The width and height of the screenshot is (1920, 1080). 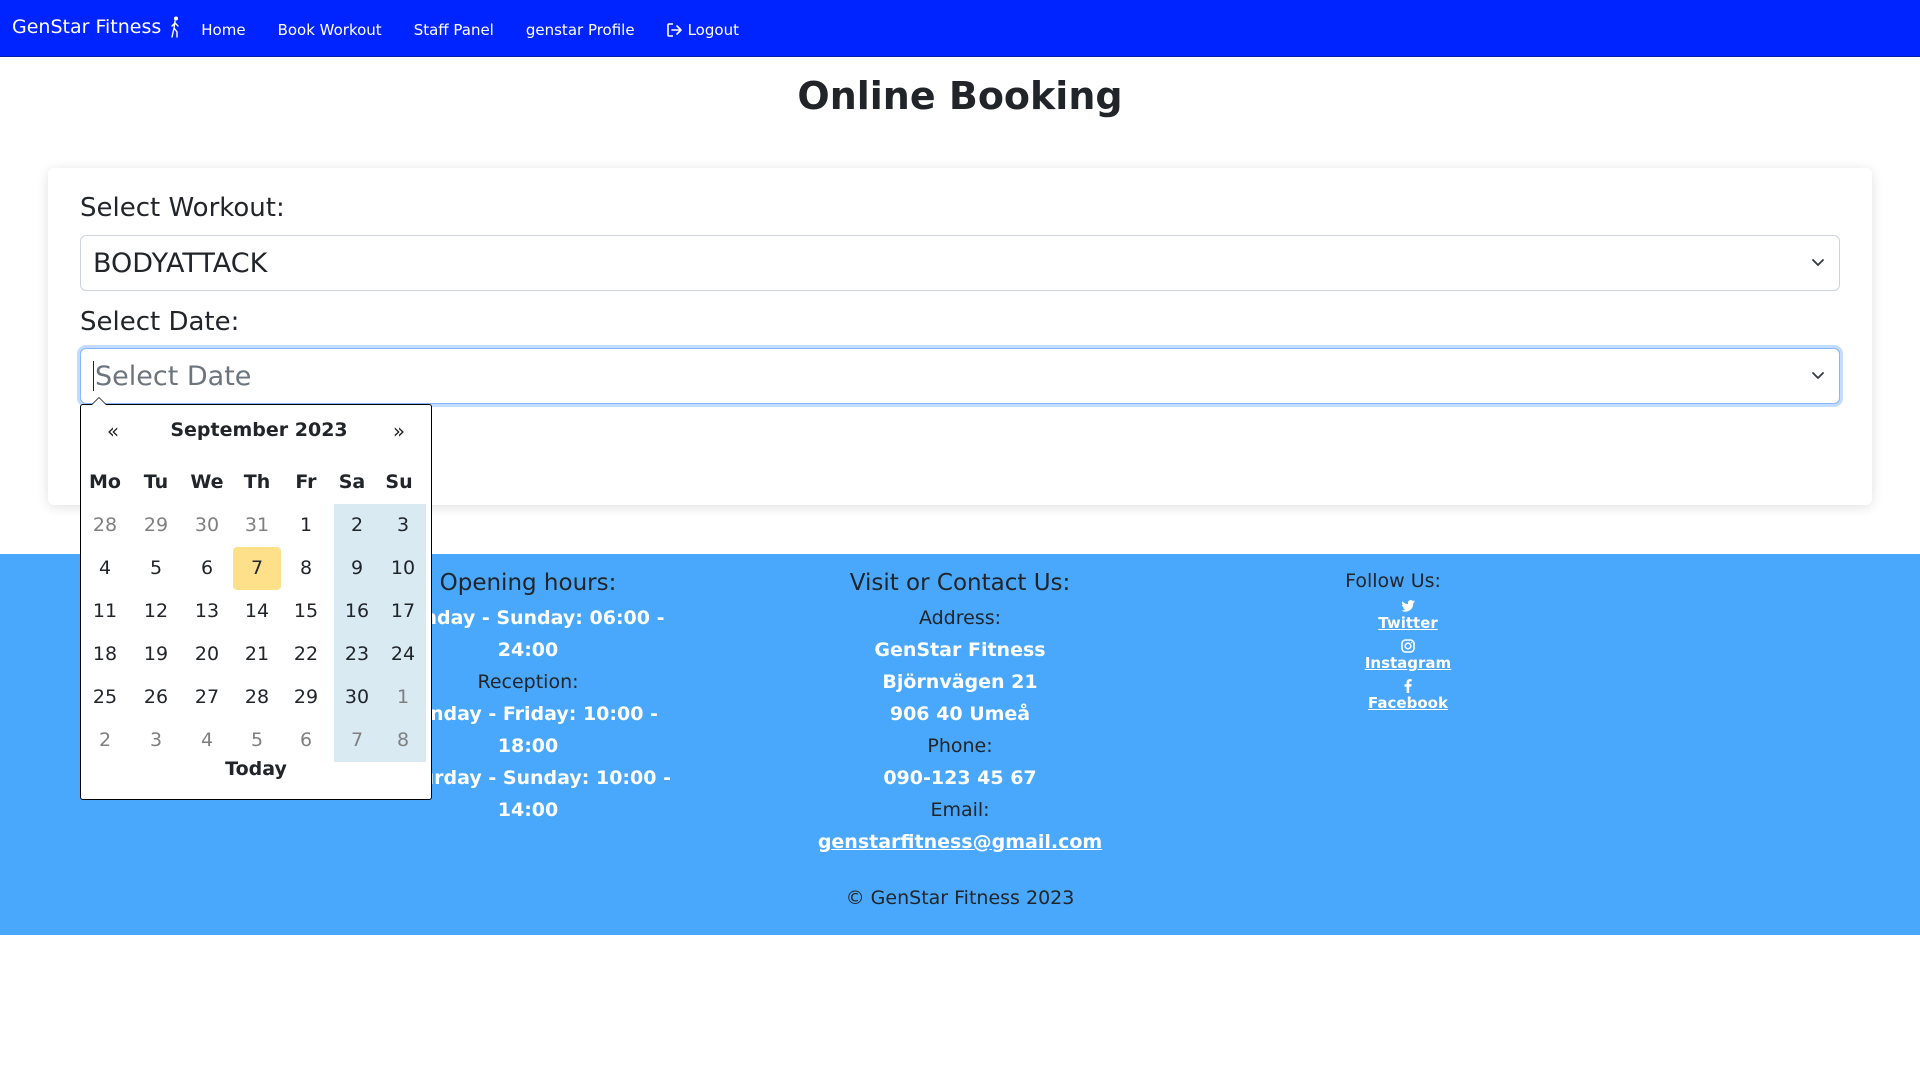 What do you see at coordinates (207, 697) in the screenshot?
I see `calendar-day: 27` at bounding box center [207, 697].